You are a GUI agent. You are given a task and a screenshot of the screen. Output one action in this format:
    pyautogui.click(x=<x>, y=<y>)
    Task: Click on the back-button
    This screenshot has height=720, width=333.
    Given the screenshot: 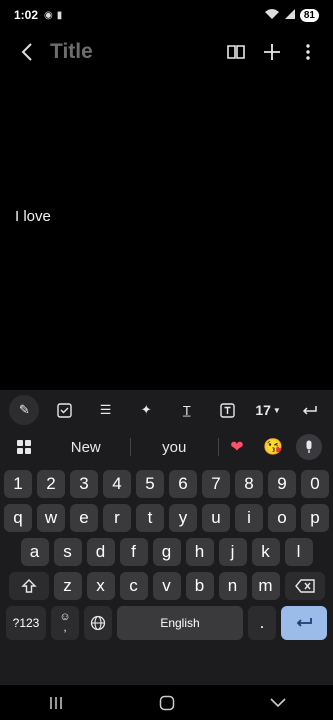 What is the action you would take?
    pyautogui.click(x=27, y=52)
    